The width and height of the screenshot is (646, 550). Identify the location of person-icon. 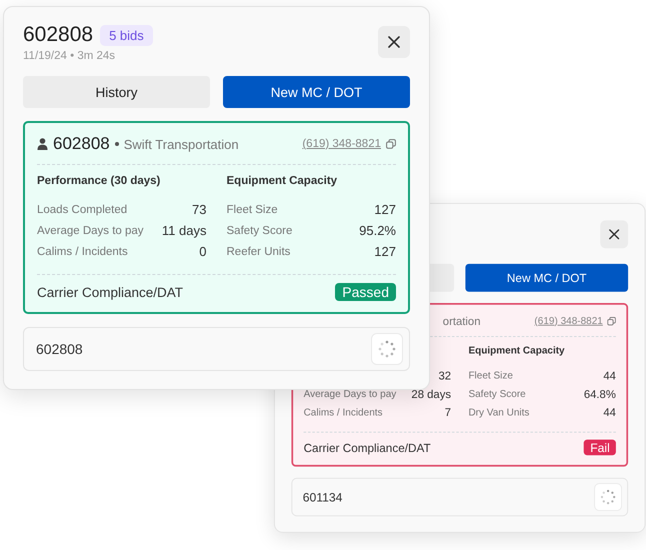
(42, 144).